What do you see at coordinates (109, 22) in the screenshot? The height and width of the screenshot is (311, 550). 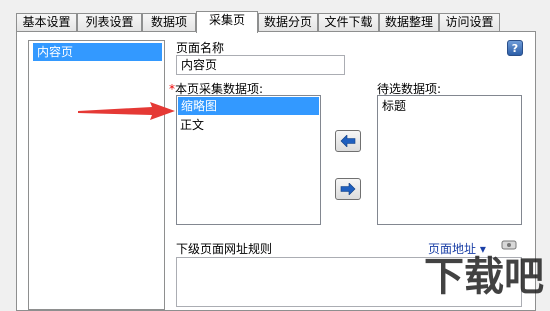 I see `tab-list-settings: 列表设置` at bounding box center [109, 22].